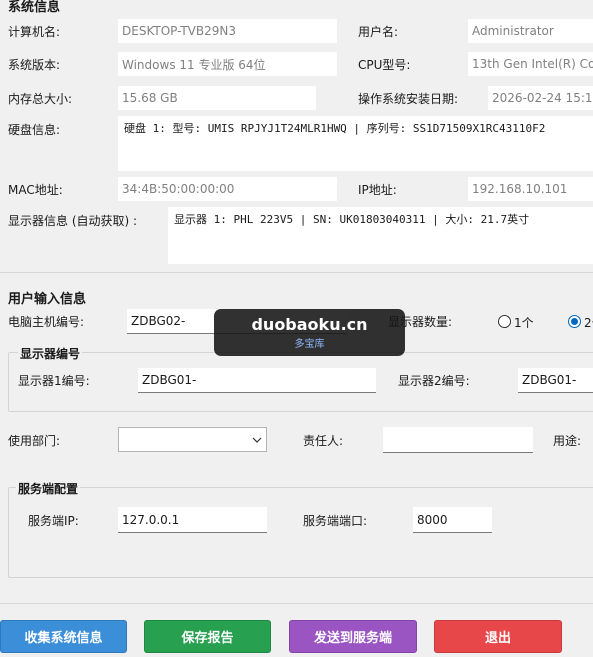  Describe the element at coordinates (458, 440) in the screenshot. I see `owner-input` at that location.